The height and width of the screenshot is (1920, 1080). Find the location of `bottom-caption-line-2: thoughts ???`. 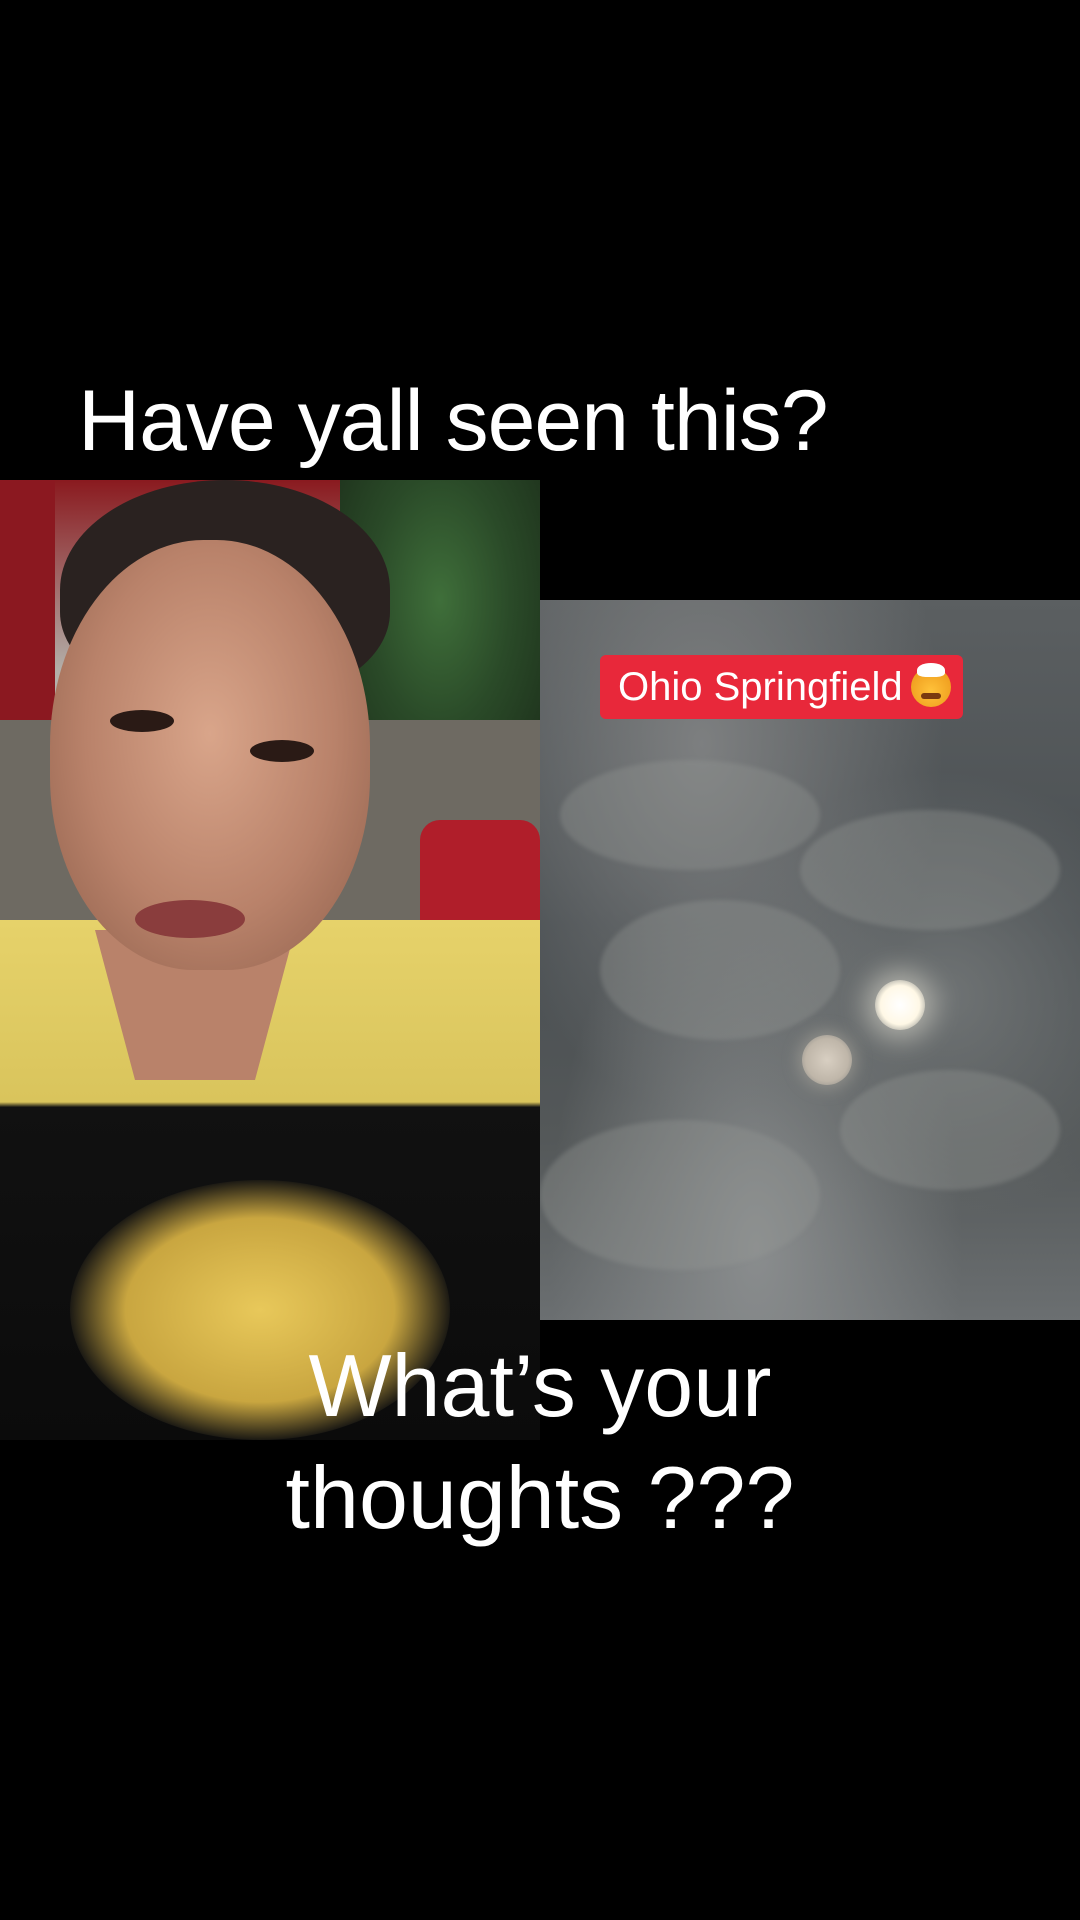

bottom-caption-line-2: thoughts ??? is located at coordinates (540, 1497).